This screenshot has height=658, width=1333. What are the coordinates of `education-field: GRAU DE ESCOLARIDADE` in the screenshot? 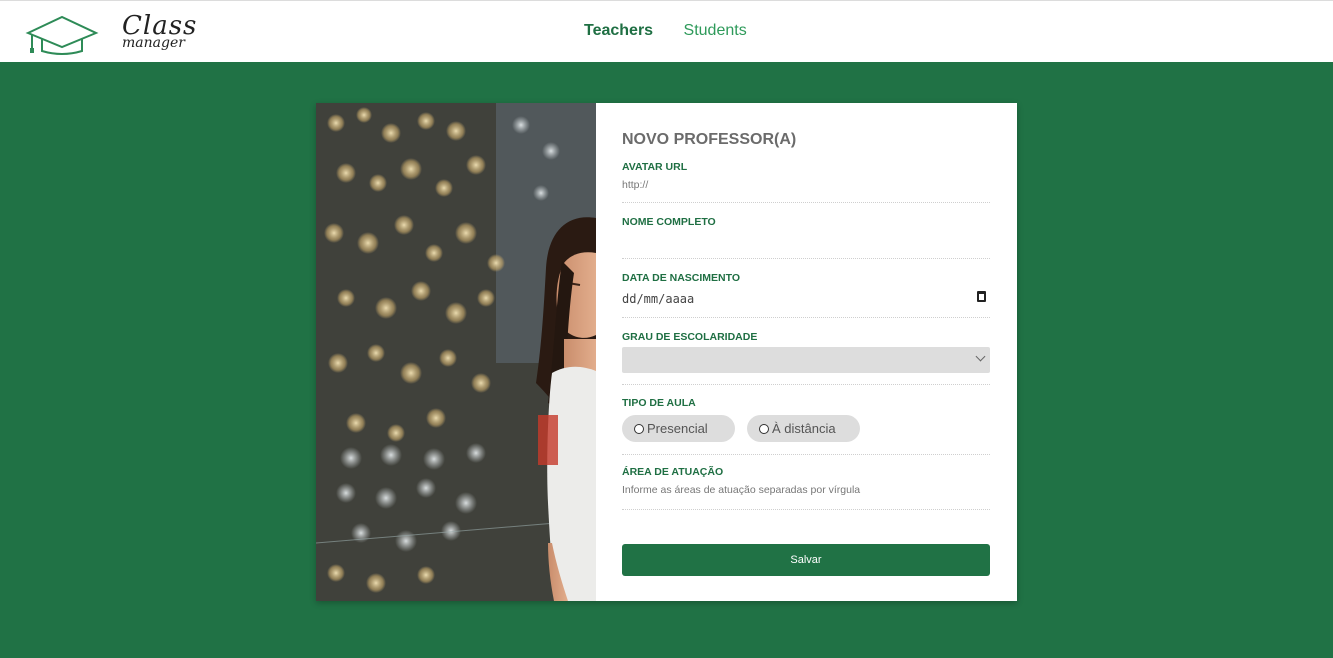 It's located at (806, 358).